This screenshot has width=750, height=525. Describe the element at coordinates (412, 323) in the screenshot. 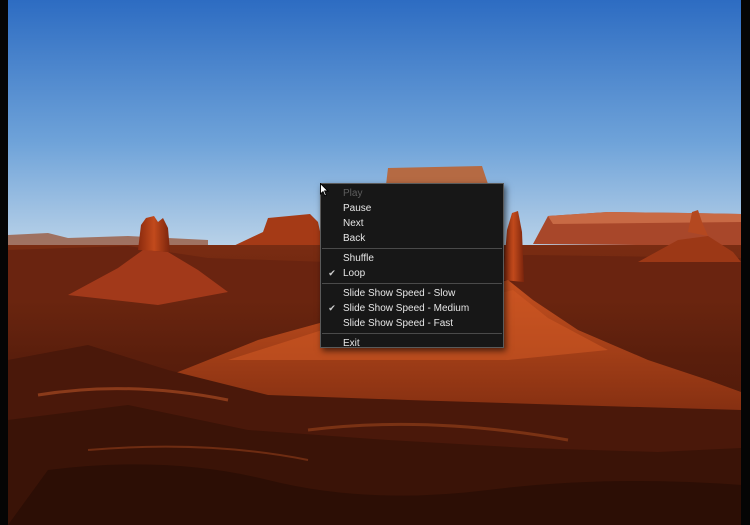

I see `menu-item-speed-fast: Slide Show Speed - Fast` at that location.